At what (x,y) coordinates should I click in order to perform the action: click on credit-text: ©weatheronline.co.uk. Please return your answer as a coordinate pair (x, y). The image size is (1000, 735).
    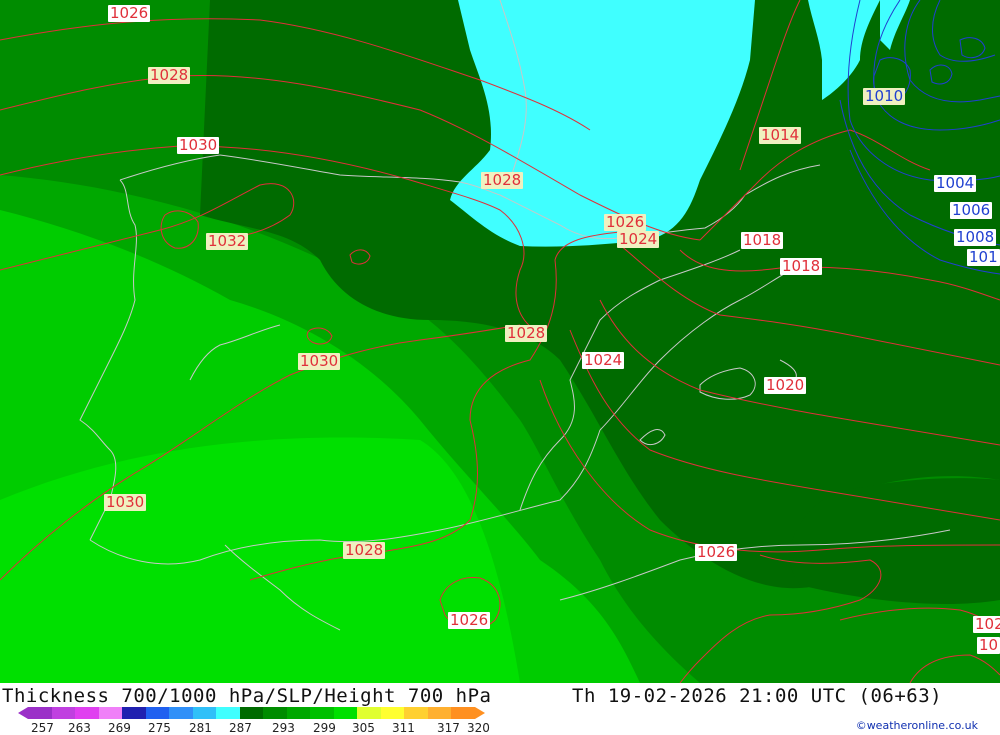
    Looking at the image, I should click on (916, 725).